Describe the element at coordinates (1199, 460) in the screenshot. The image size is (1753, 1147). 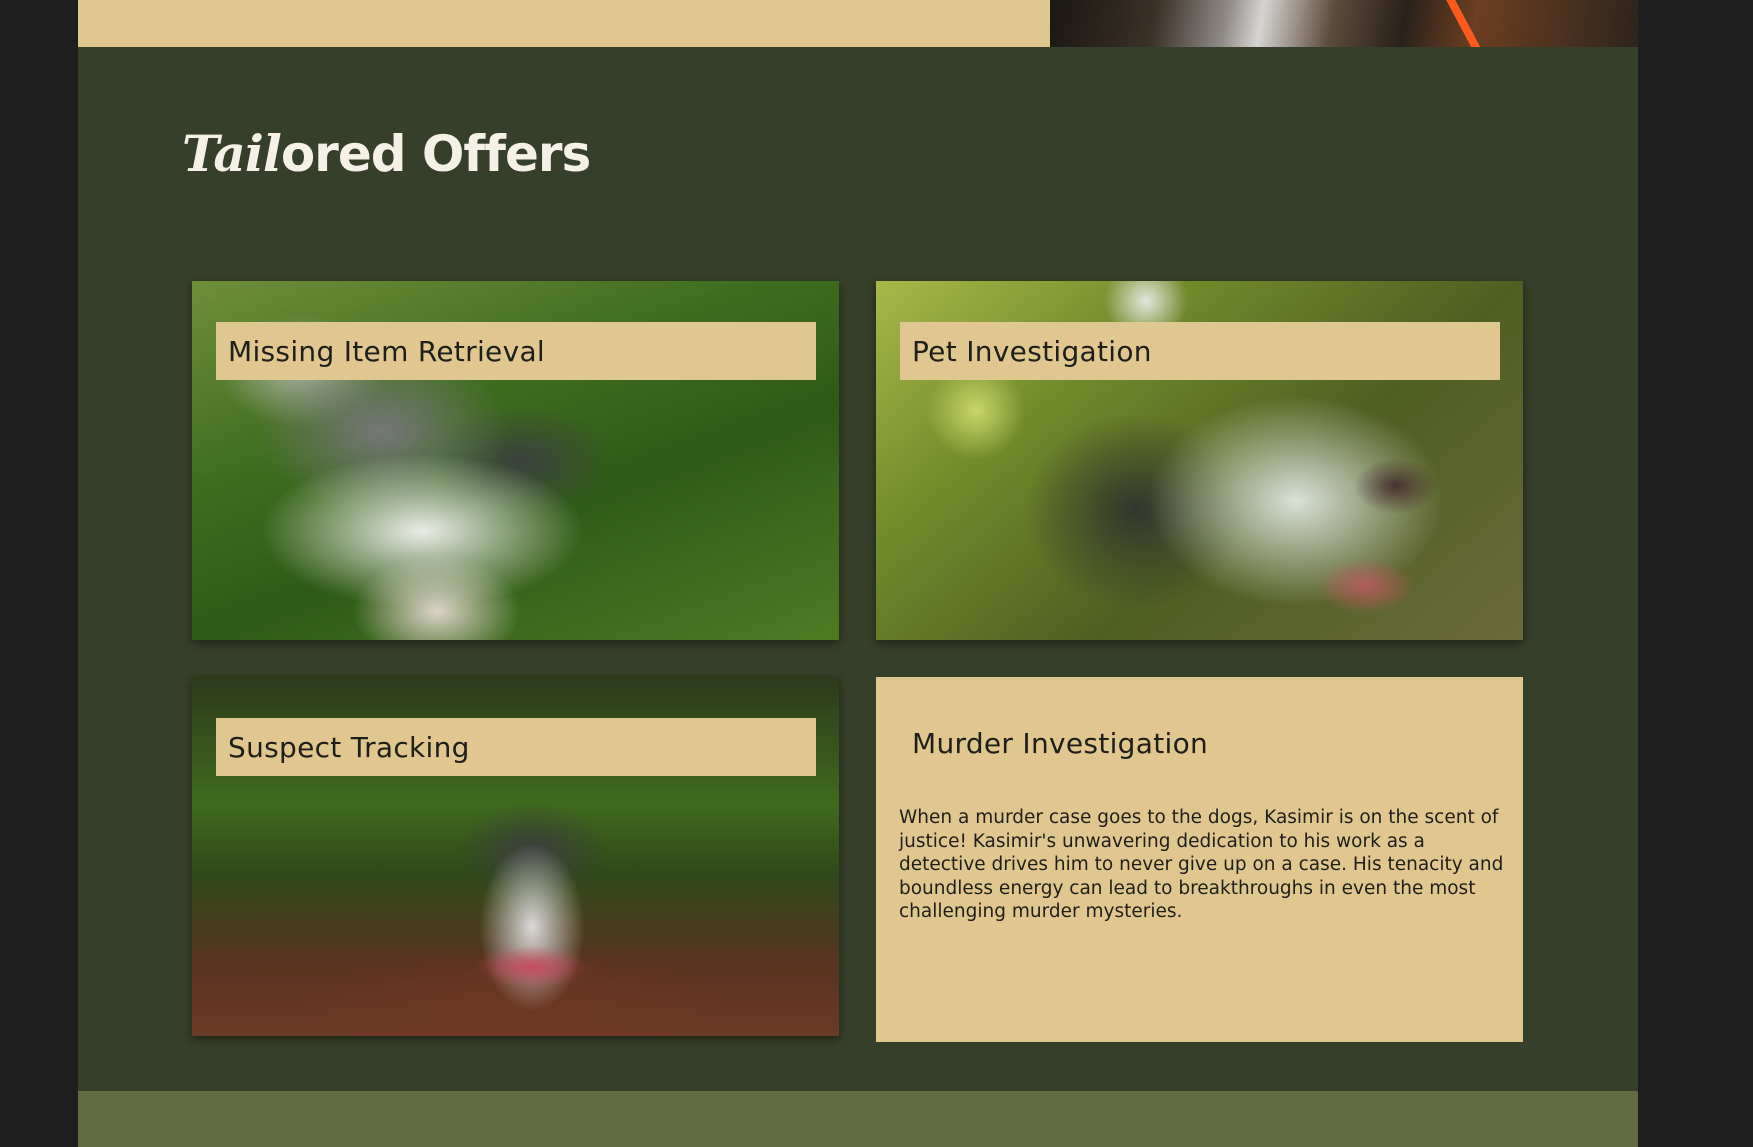
I see `offer-card-pet-investigation: Pet Investigation` at that location.